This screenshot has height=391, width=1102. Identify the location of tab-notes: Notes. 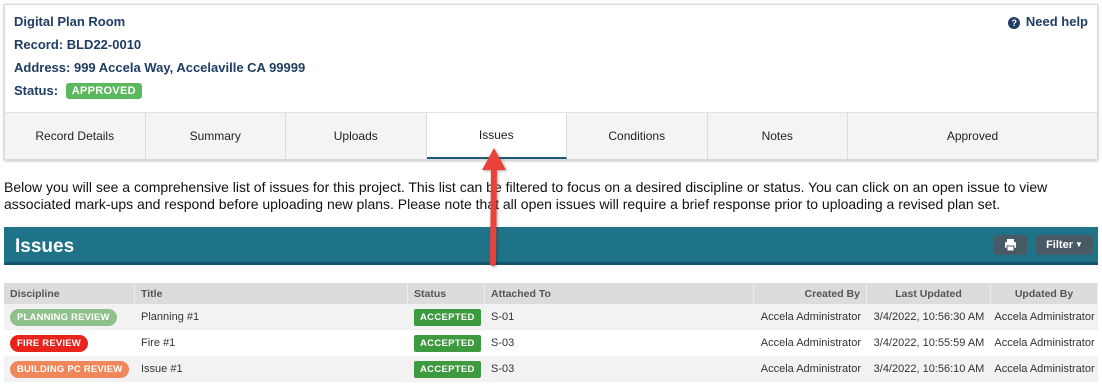
(777, 136).